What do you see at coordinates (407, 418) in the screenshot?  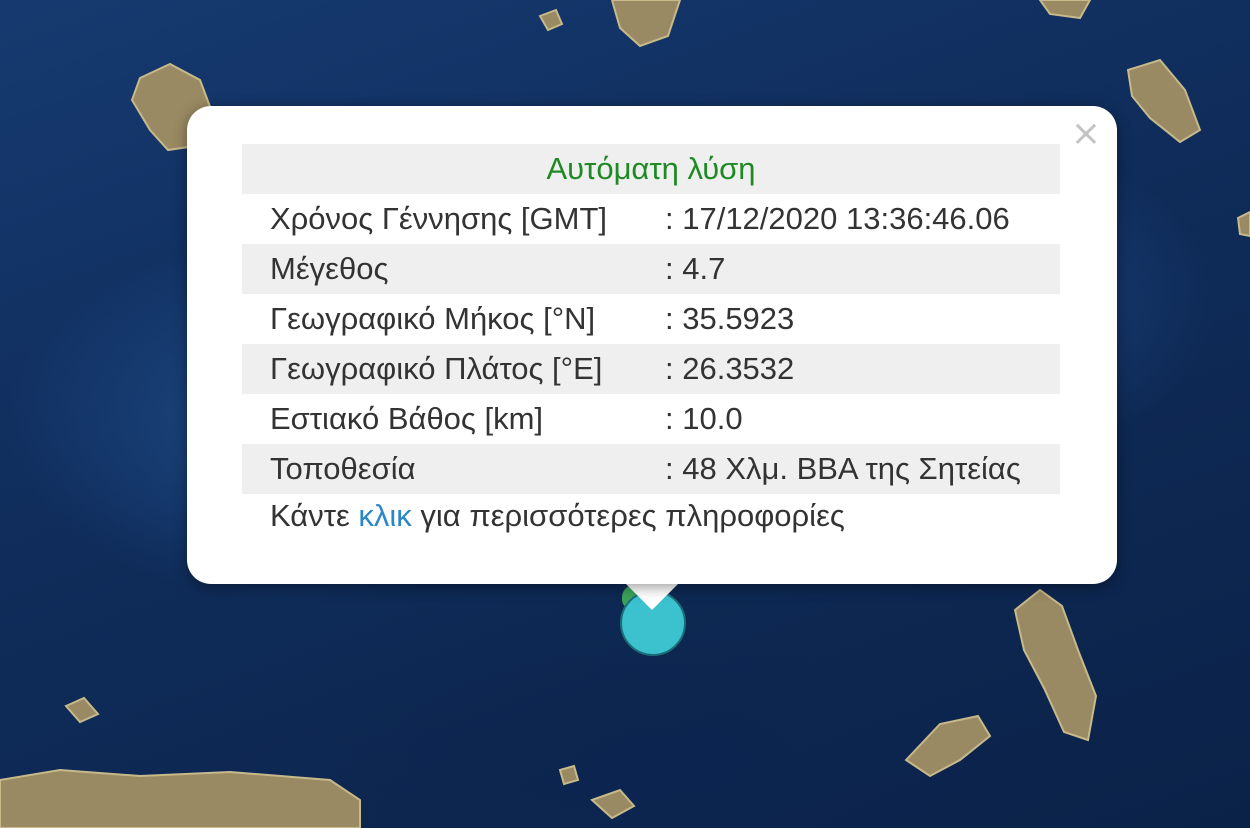 I see `row-label-depth: Εστιακό Βάθος [km]` at bounding box center [407, 418].